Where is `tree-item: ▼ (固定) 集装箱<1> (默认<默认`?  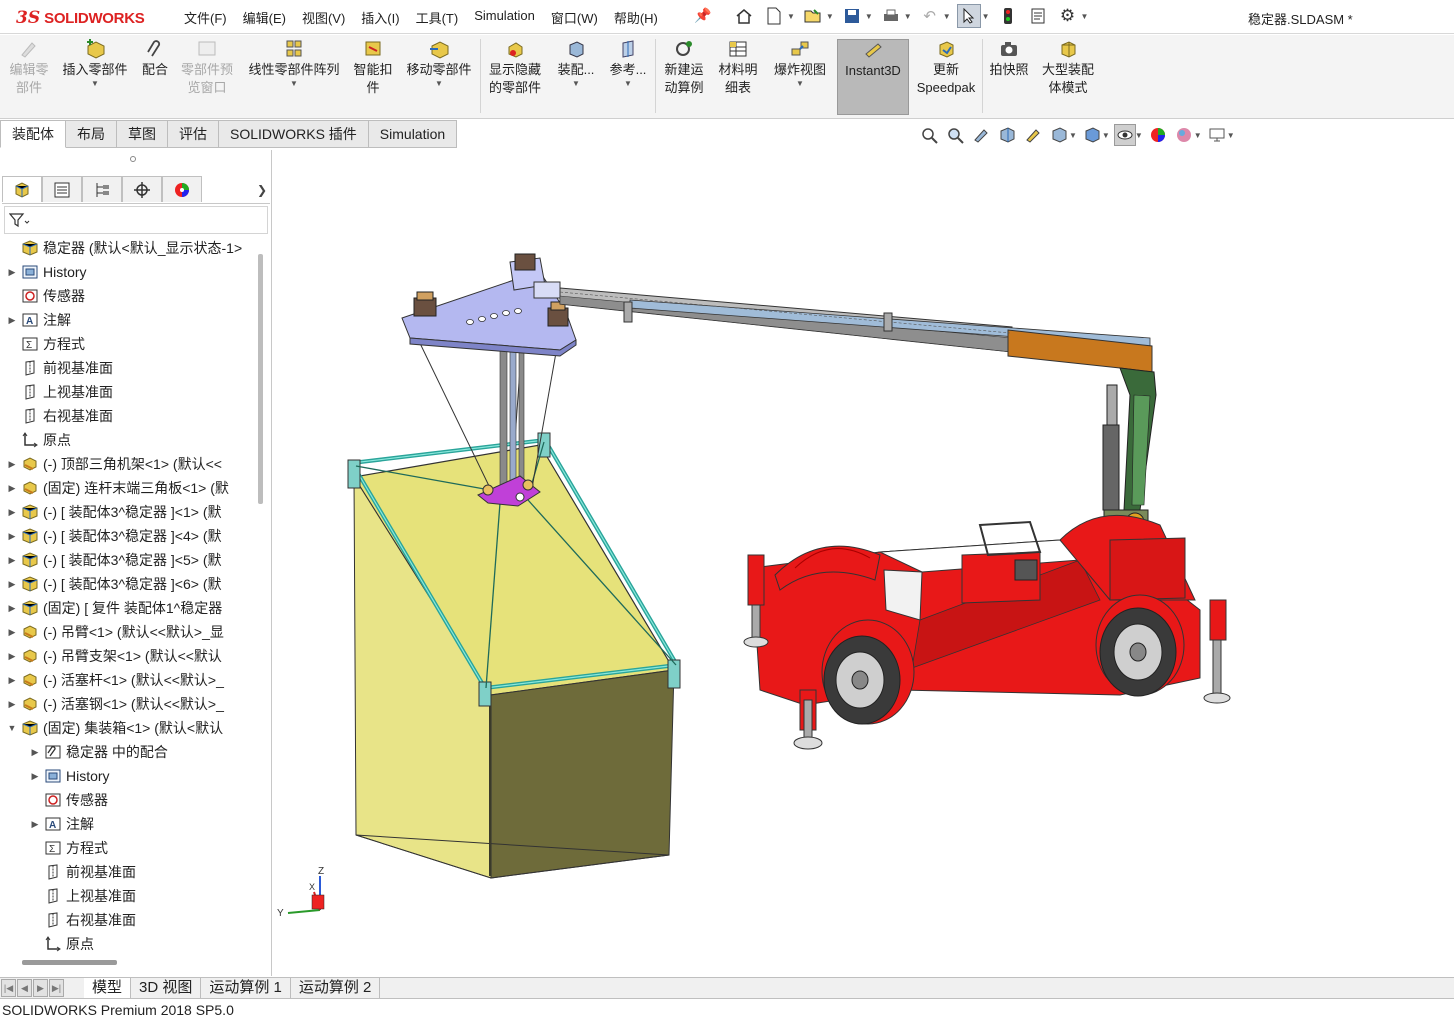 tree-item: ▼ (固定) 集装箱<1> (默认<默认 is located at coordinates (128, 728).